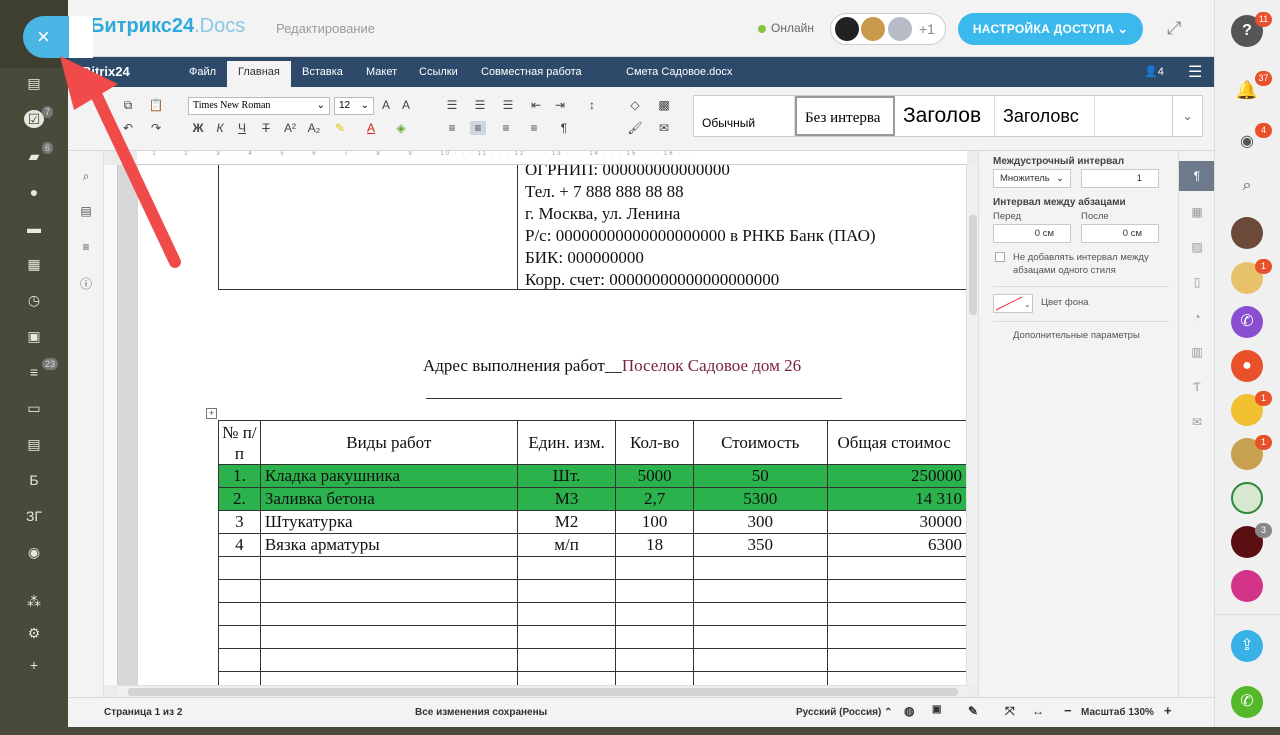 The width and height of the screenshot is (1280, 735). I want to click on spellcheck-icon: ▣, so click(936, 709).